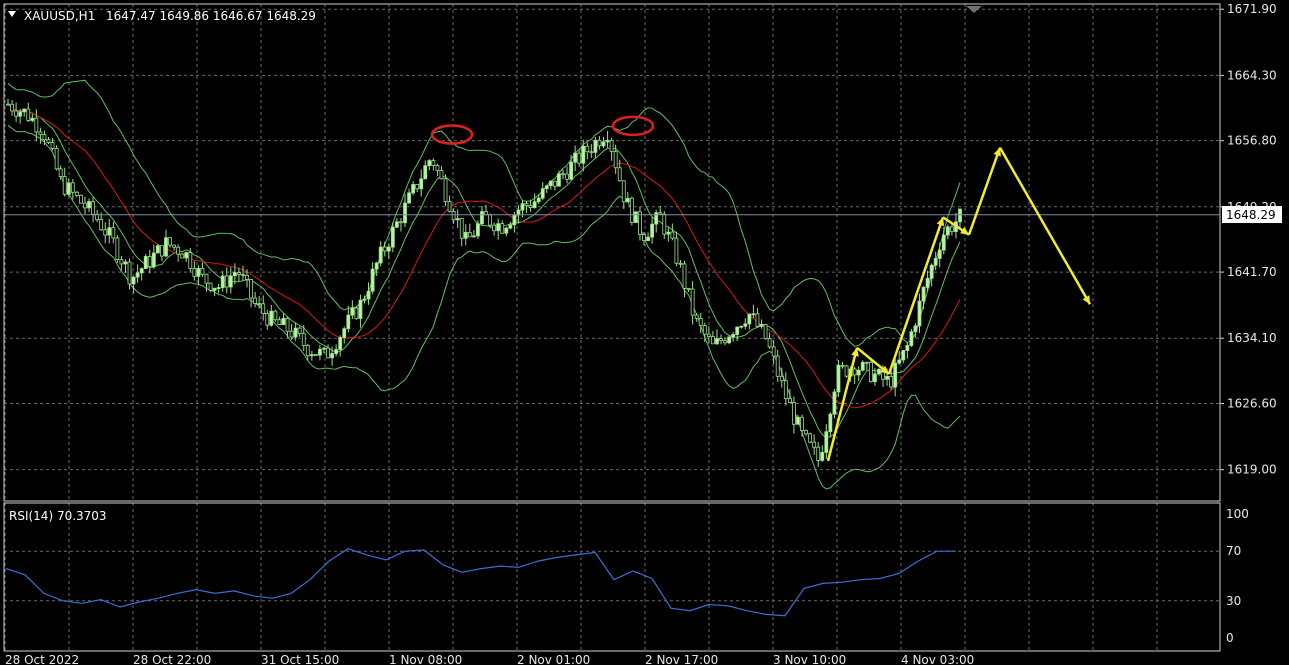 This screenshot has width=1289, height=665. What do you see at coordinates (1252, 404) in the screenshot?
I see `price-tick-label: 1626.60` at bounding box center [1252, 404].